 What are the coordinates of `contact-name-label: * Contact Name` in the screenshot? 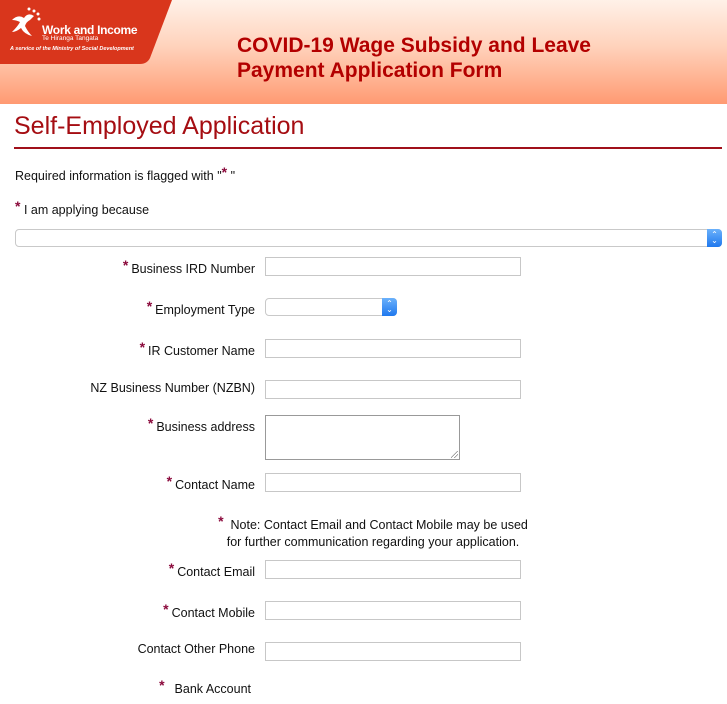 It's located at (210, 482).